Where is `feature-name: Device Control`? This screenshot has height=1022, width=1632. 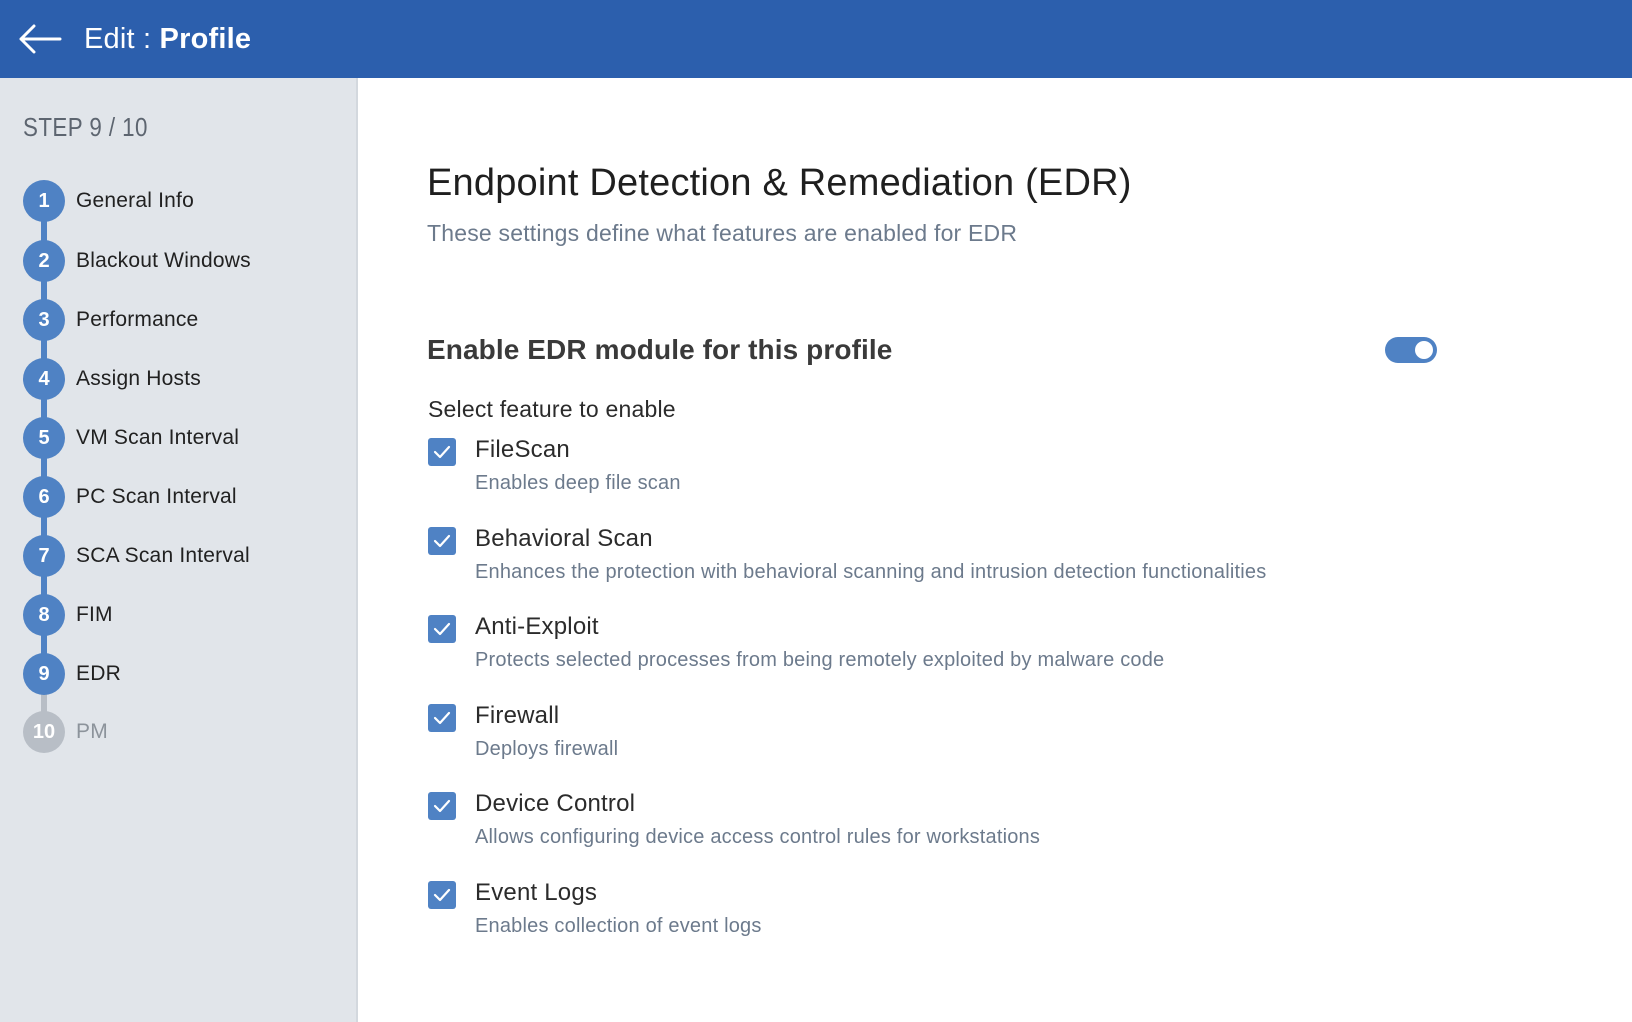 feature-name: Device Control is located at coordinates (555, 803).